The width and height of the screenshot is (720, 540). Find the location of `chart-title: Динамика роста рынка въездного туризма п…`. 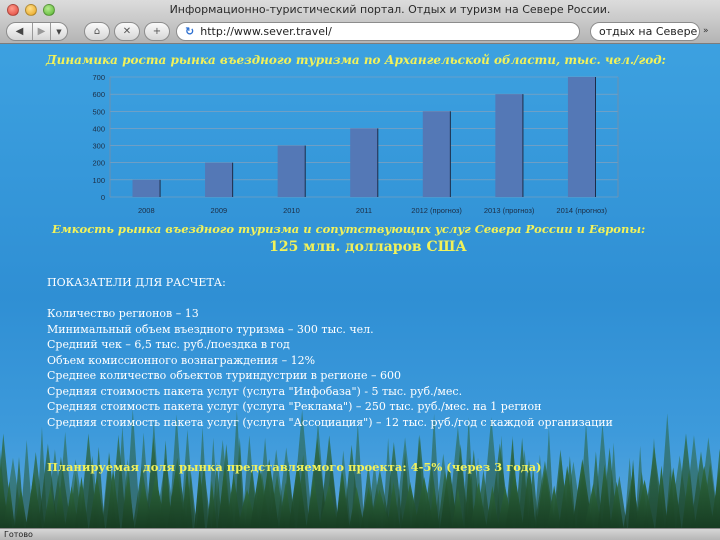

chart-title: Динамика роста рынка въездного туризма п… is located at coordinates (356, 60).